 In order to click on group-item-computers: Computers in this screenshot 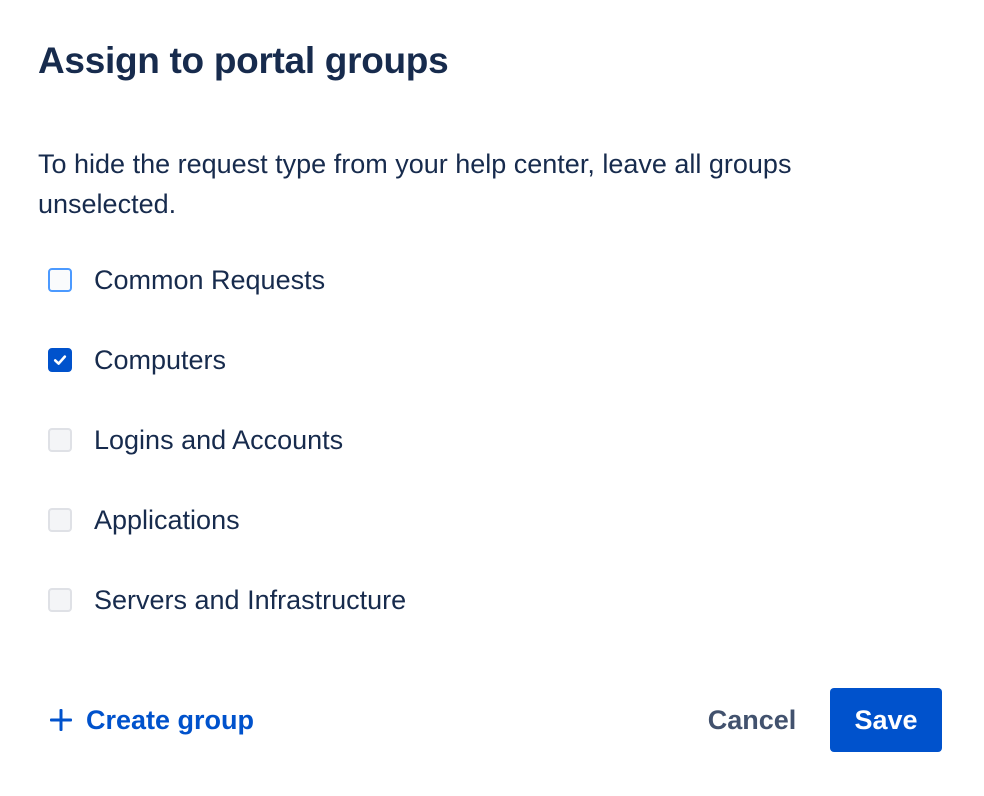, I will do `click(227, 360)`.